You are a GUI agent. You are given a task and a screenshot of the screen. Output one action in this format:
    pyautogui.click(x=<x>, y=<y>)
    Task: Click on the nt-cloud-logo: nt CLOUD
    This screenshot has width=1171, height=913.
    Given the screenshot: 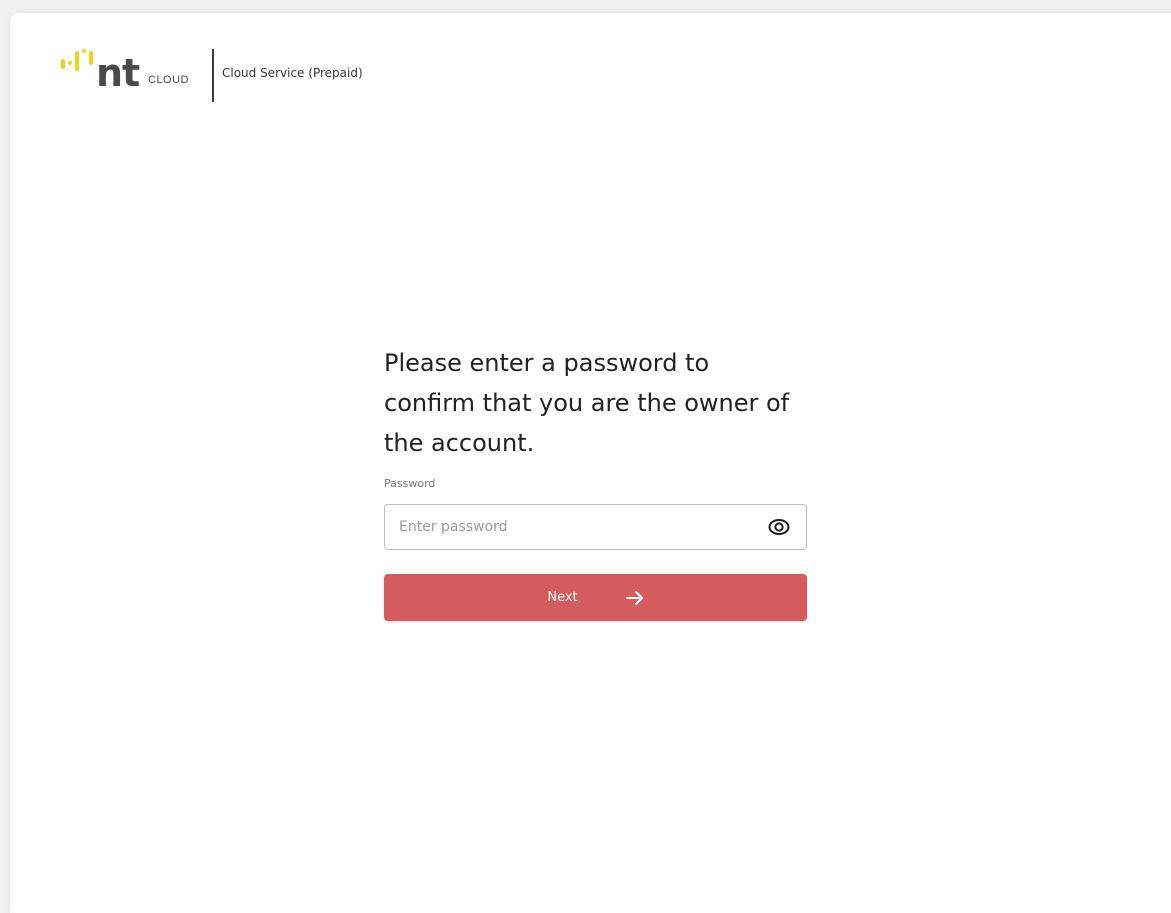 What is the action you would take?
    pyautogui.click(x=135, y=71)
    